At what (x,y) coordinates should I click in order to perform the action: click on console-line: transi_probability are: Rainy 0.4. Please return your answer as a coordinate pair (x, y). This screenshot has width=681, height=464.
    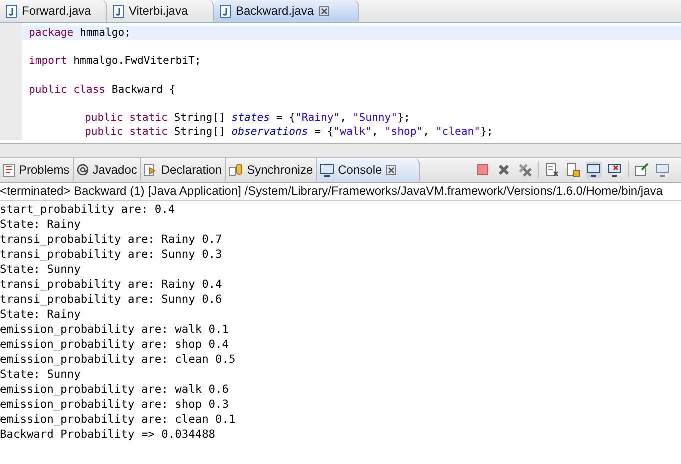
    Looking at the image, I should click on (111, 284).